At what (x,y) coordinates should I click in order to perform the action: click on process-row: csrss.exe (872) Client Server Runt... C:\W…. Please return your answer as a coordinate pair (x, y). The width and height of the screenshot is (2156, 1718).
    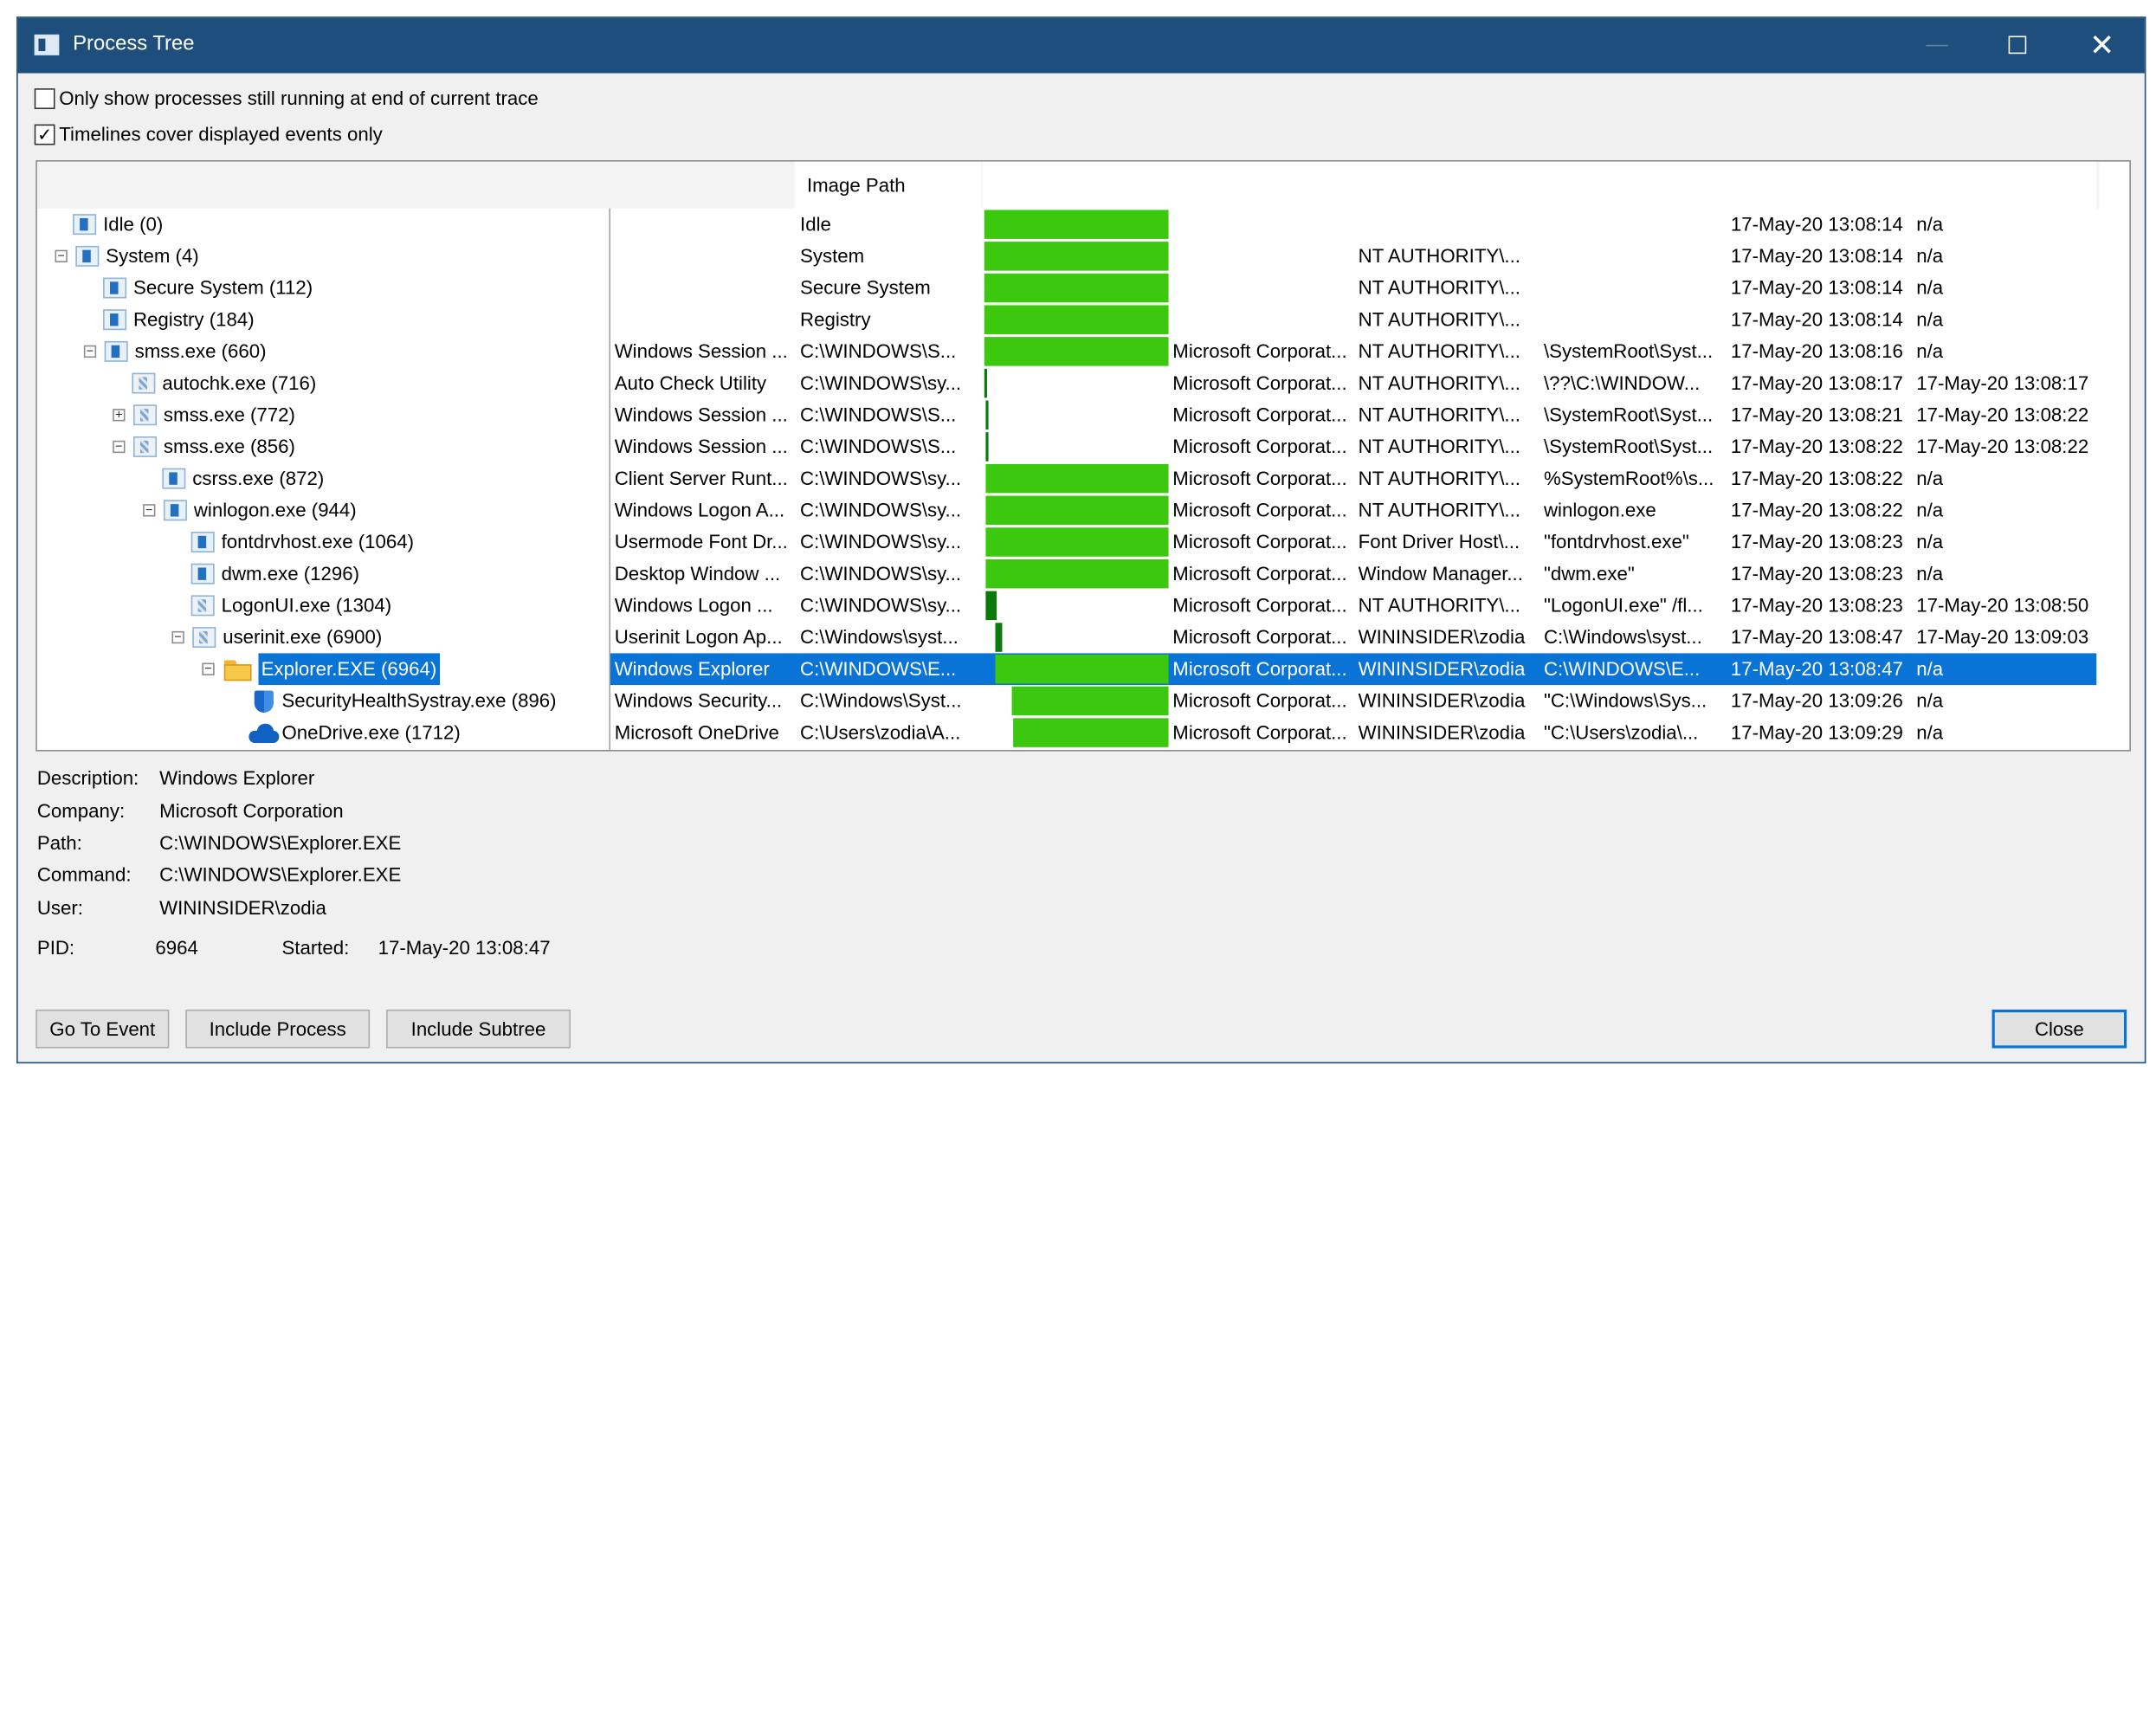
    Looking at the image, I should click on (1068, 478).